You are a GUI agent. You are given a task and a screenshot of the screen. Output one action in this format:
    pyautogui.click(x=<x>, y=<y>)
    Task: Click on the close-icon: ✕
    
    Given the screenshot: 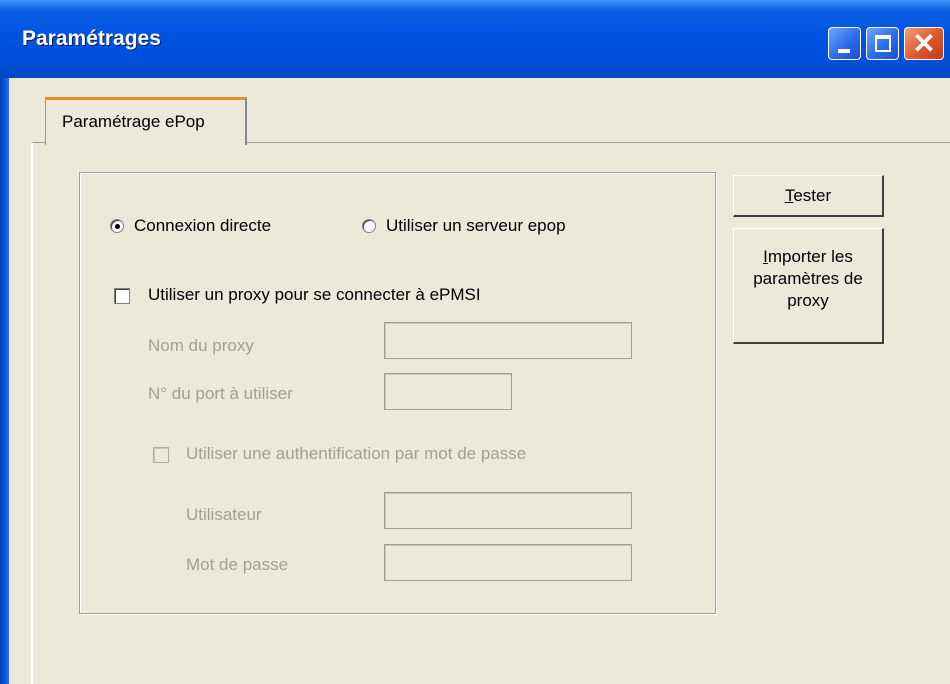 What is the action you would take?
    pyautogui.click(x=924, y=43)
    